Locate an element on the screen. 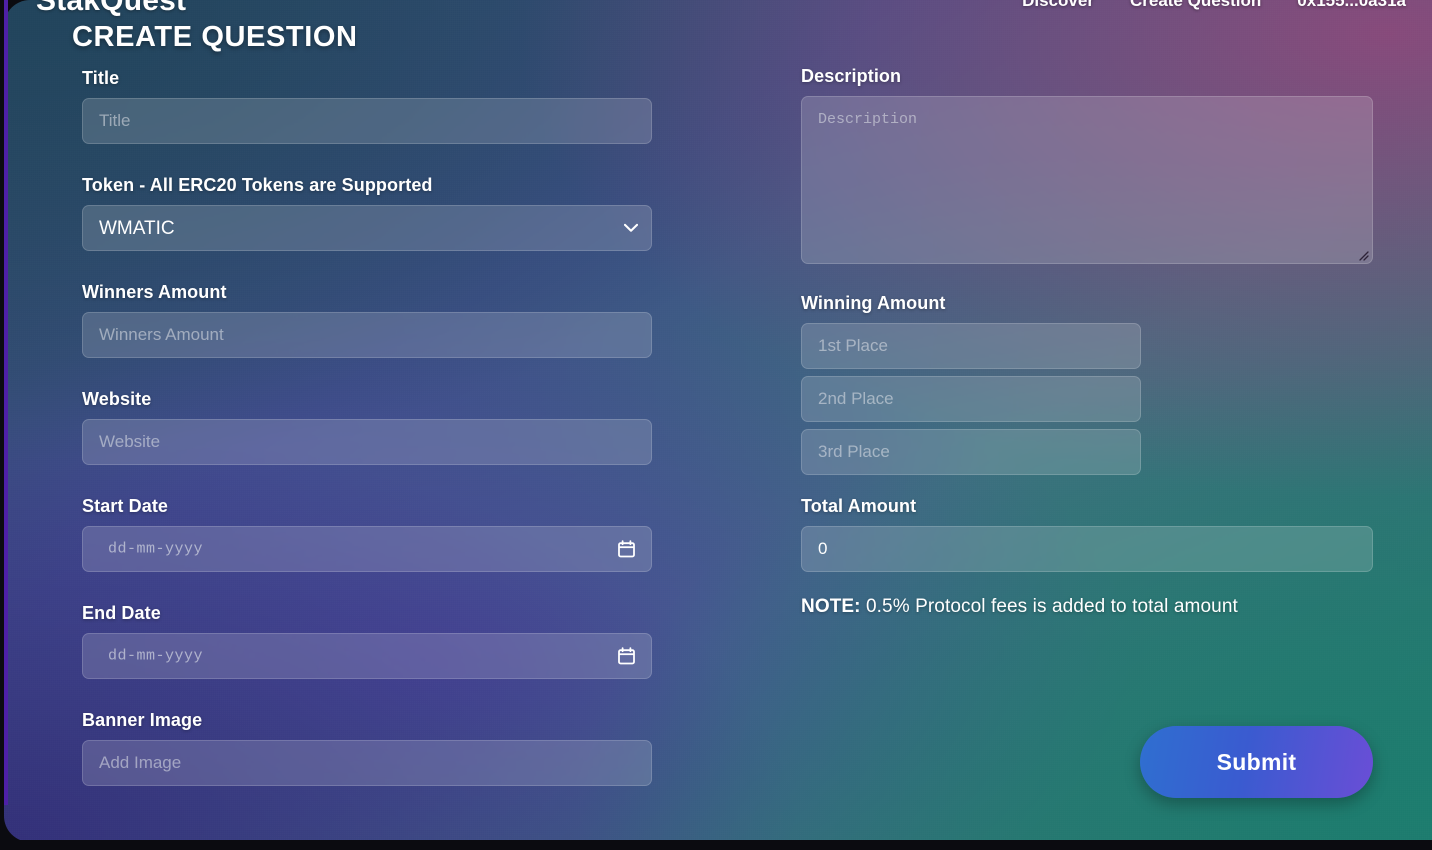 Image resolution: width=1432 pixels, height=850 pixels. winning-amount-first-place-input is located at coordinates (971, 346).